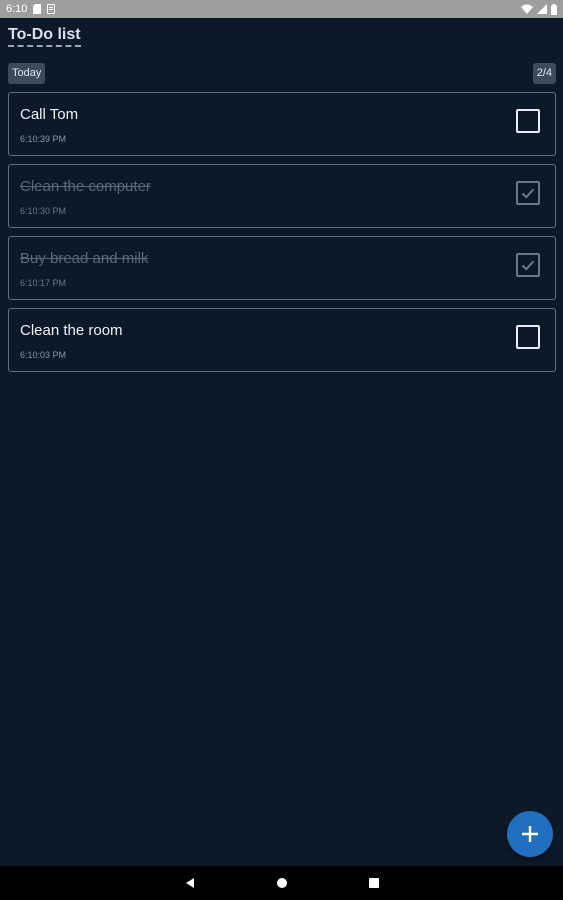 The image size is (563, 900). Describe the element at coordinates (84, 258) in the screenshot. I see `task-title: Buy bread and milk` at that location.